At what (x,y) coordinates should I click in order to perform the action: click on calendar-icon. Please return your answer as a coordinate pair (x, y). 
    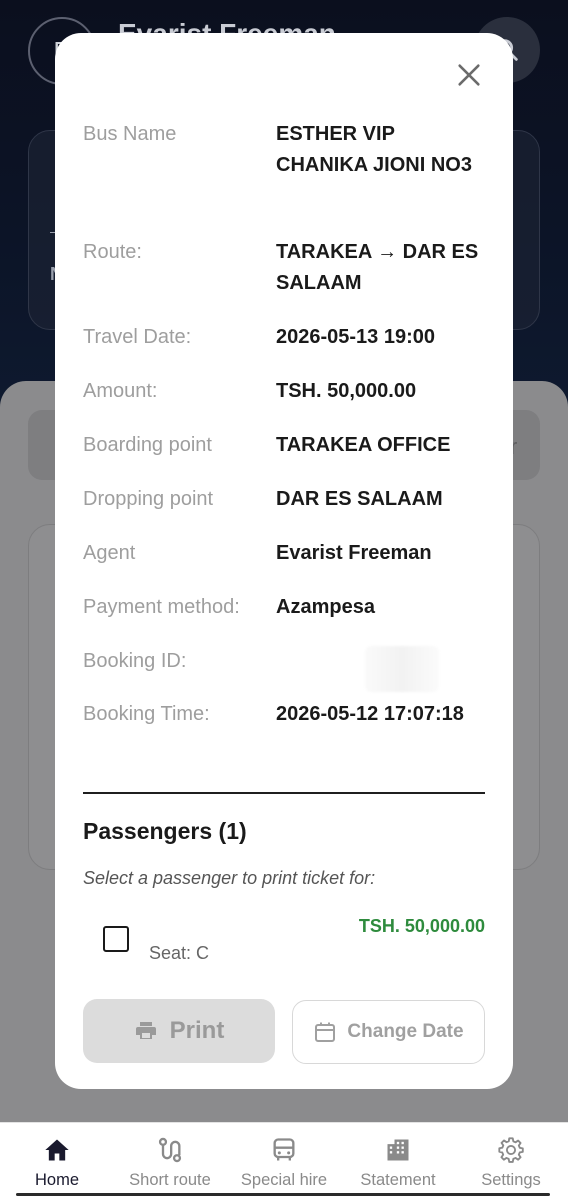
    Looking at the image, I should click on (325, 1032).